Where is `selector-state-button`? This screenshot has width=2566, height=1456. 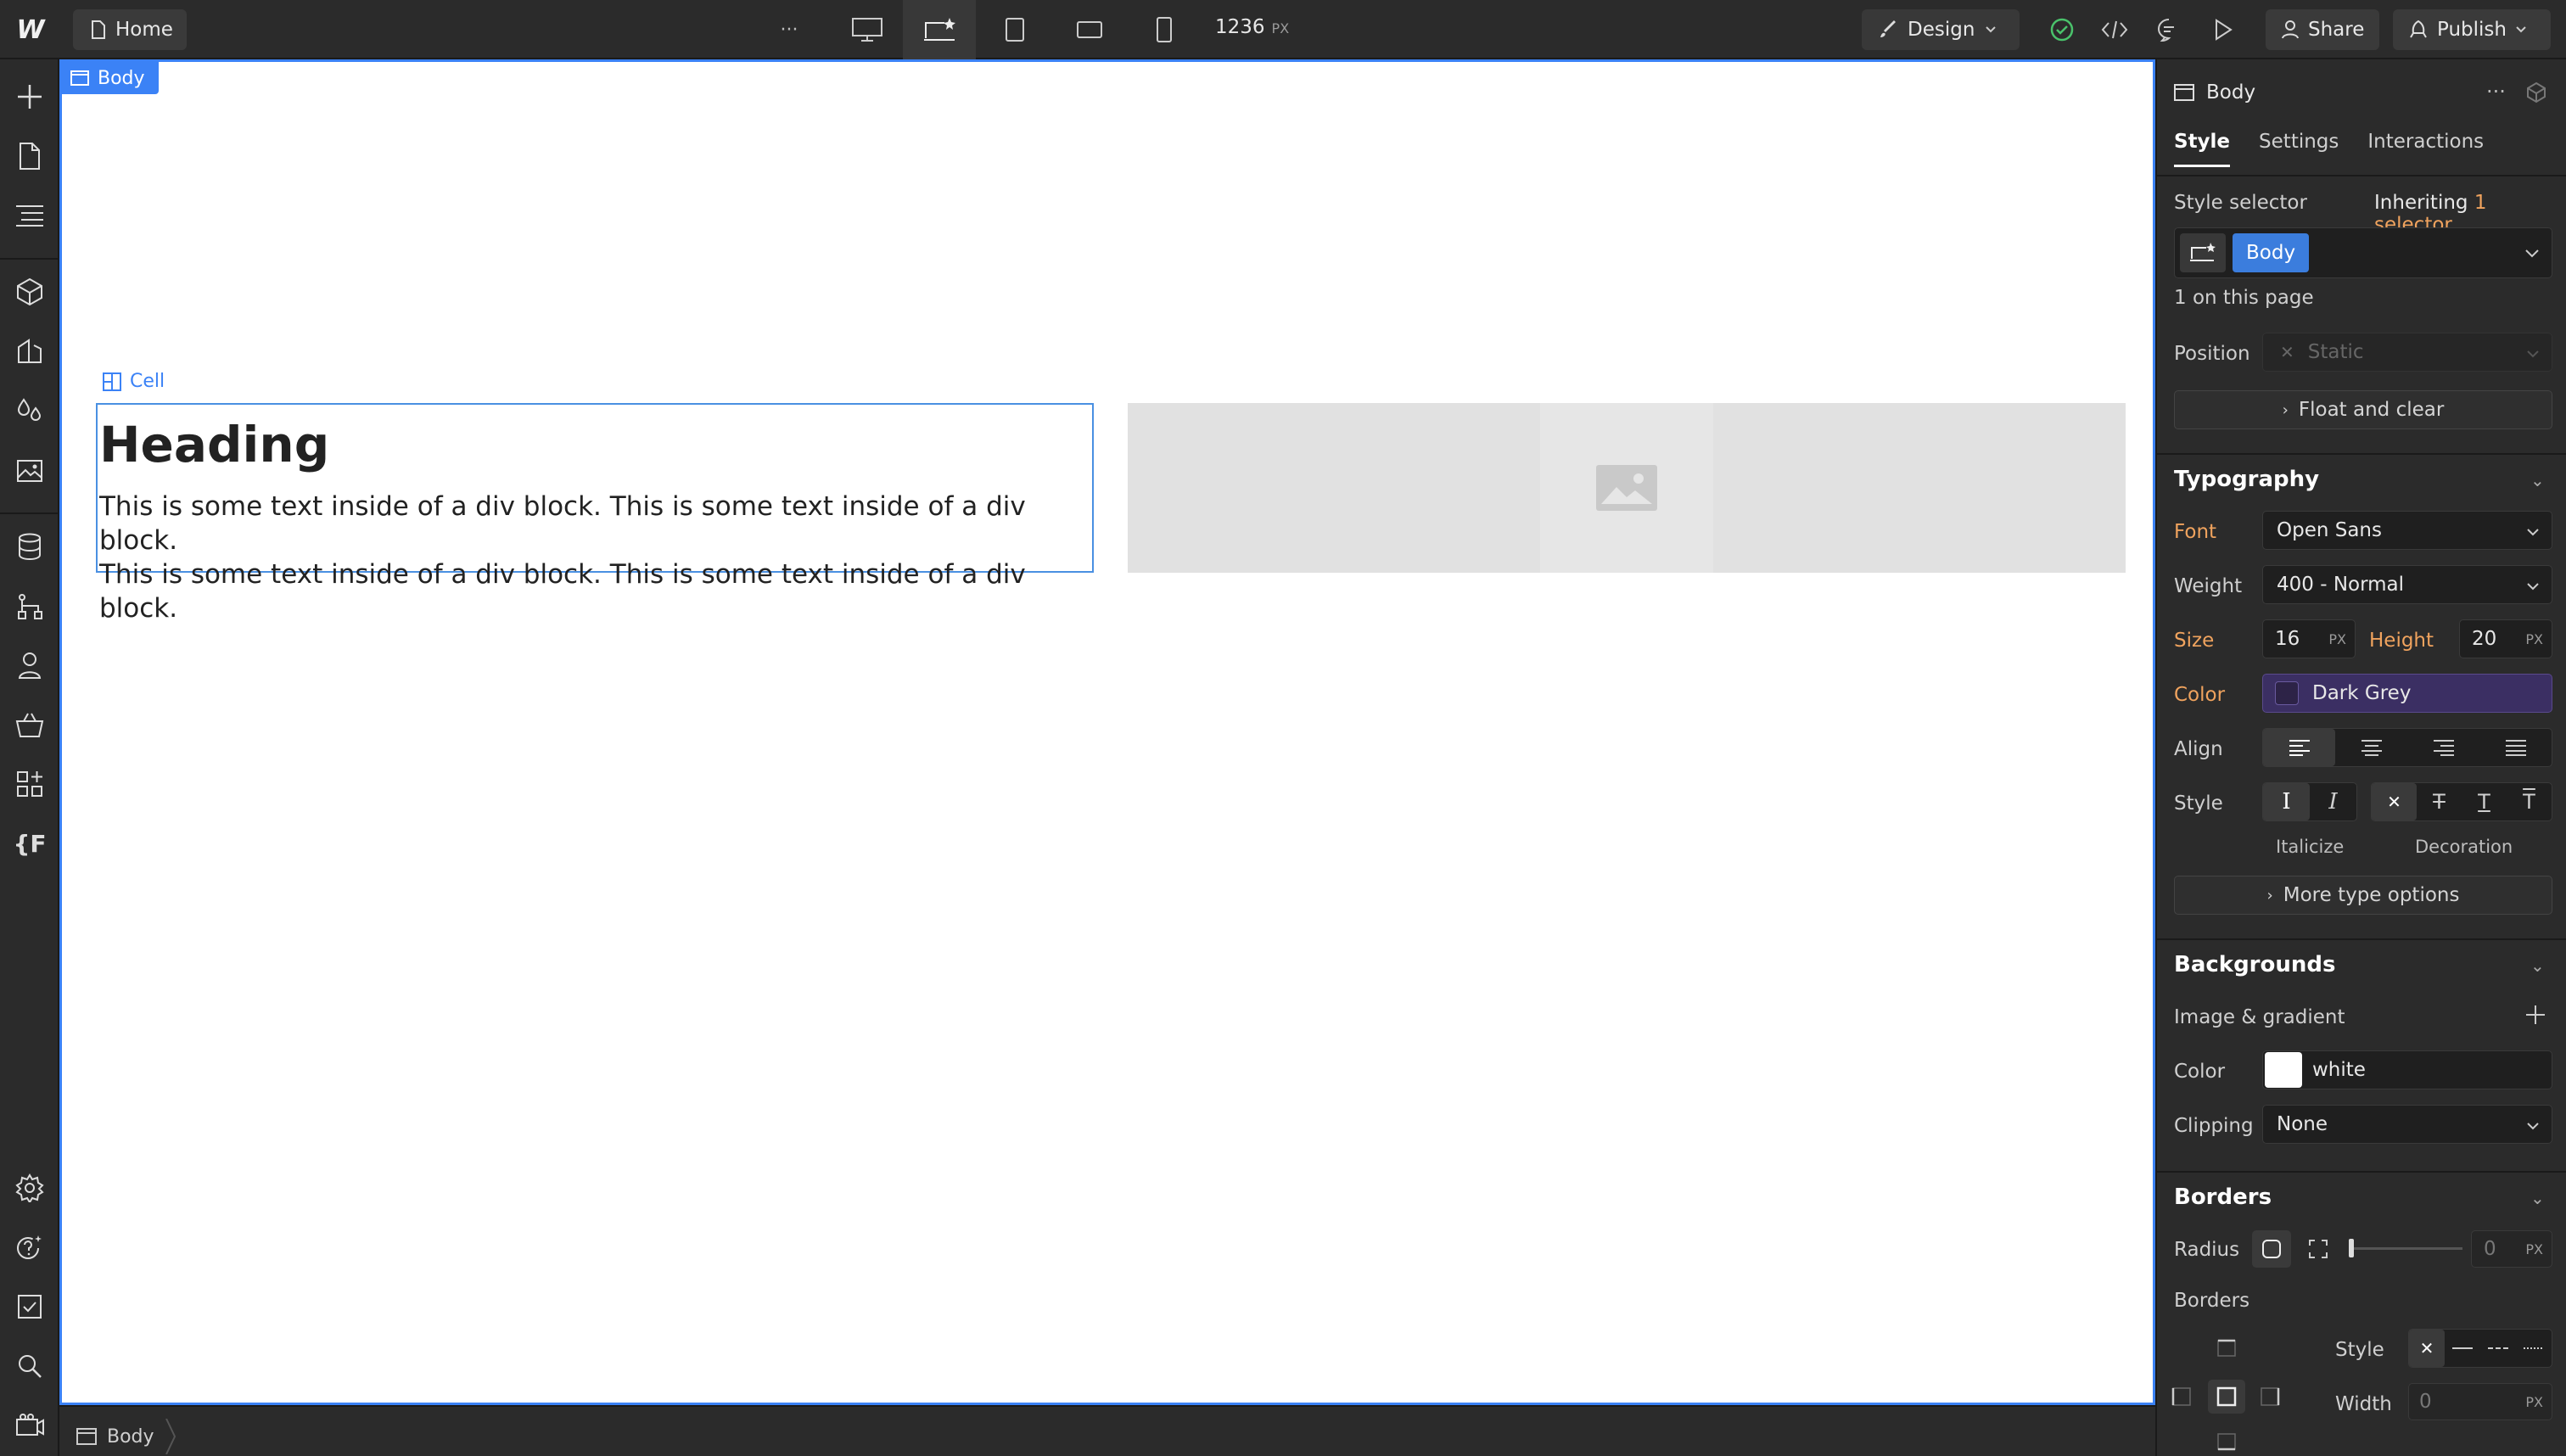
selector-state-button is located at coordinates (2203, 252).